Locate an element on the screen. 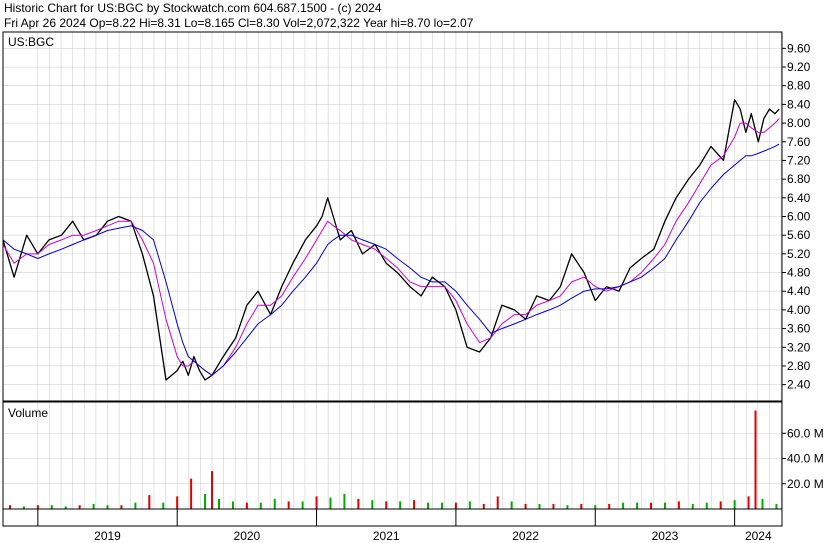  price-tick-label: 9.60 is located at coordinates (799, 48).